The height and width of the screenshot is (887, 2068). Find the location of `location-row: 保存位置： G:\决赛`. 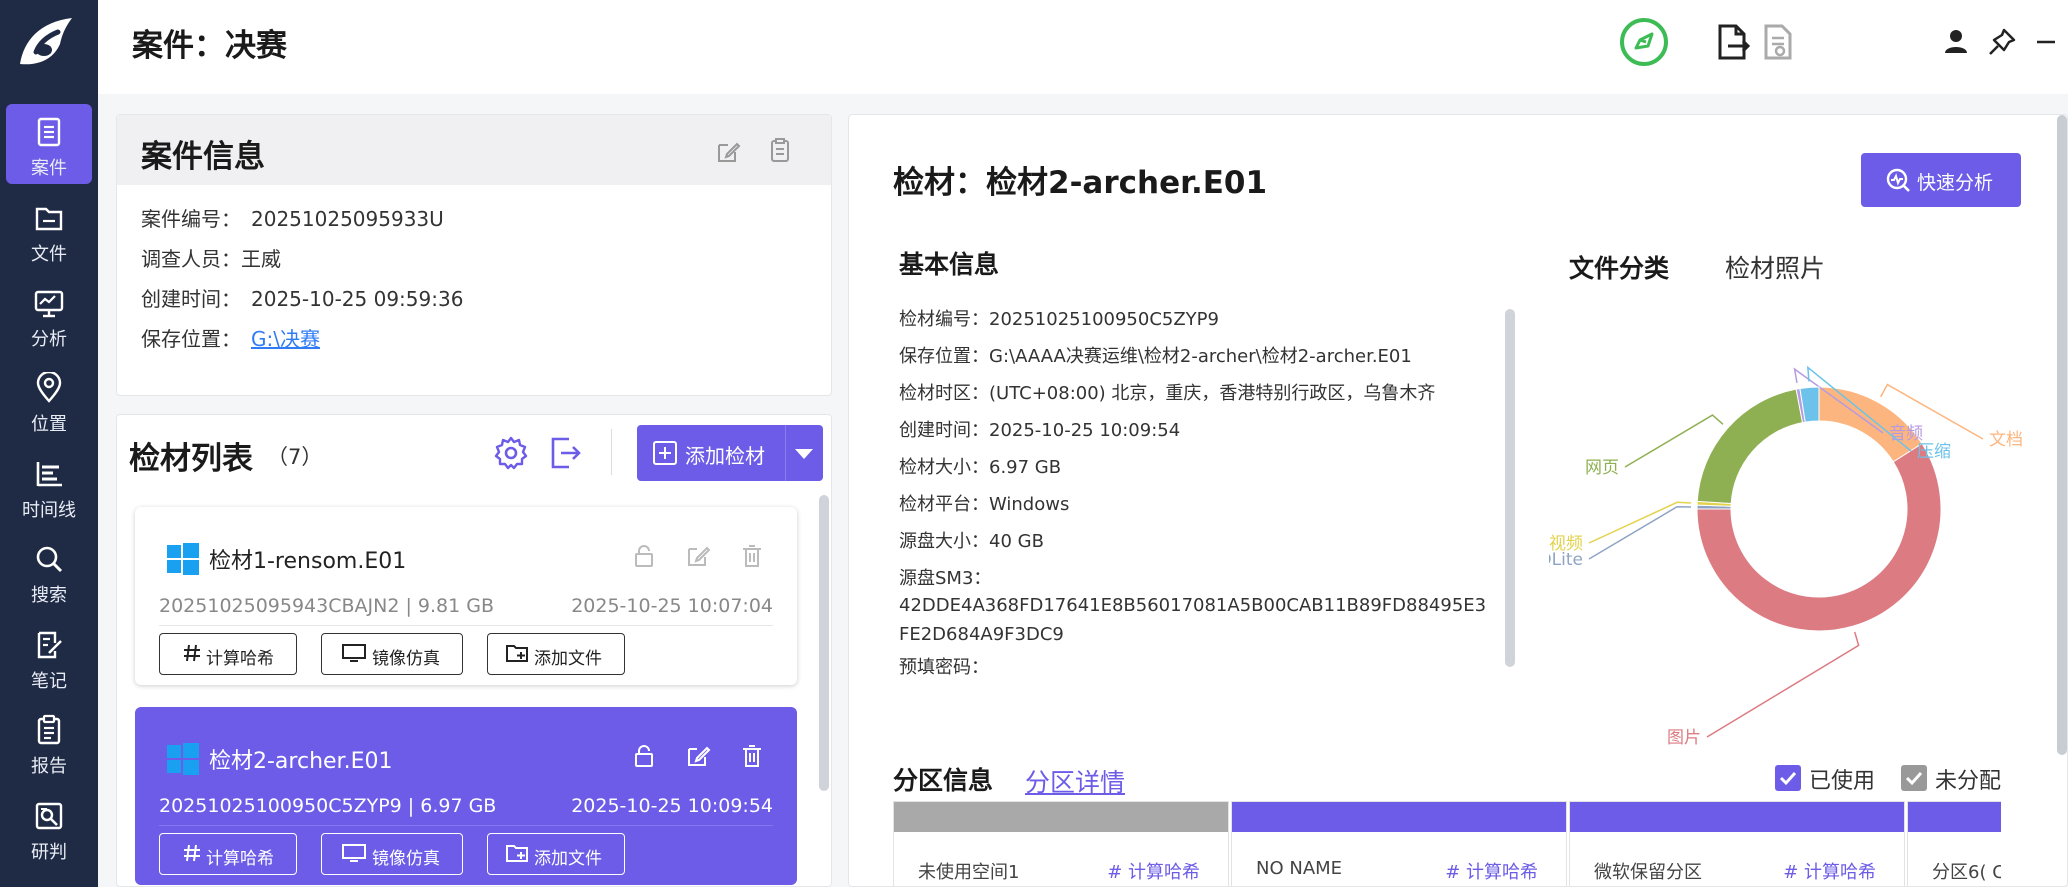

location-row: 保存位置： G:\决赛 is located at coordinates (230, 337).